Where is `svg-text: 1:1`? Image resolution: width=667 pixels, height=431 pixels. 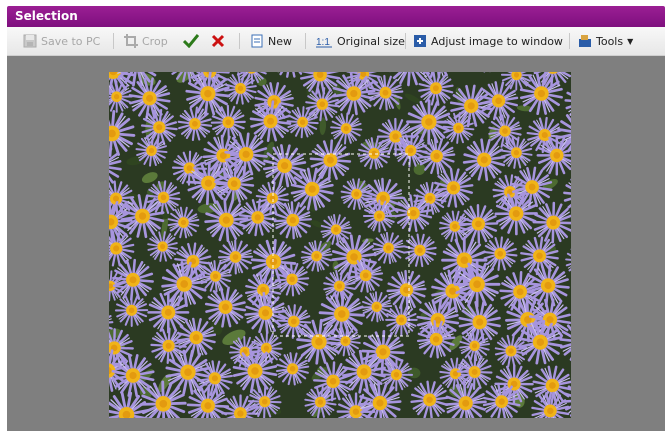 svg-text: 1:1 is located at coordinates (323, 42).